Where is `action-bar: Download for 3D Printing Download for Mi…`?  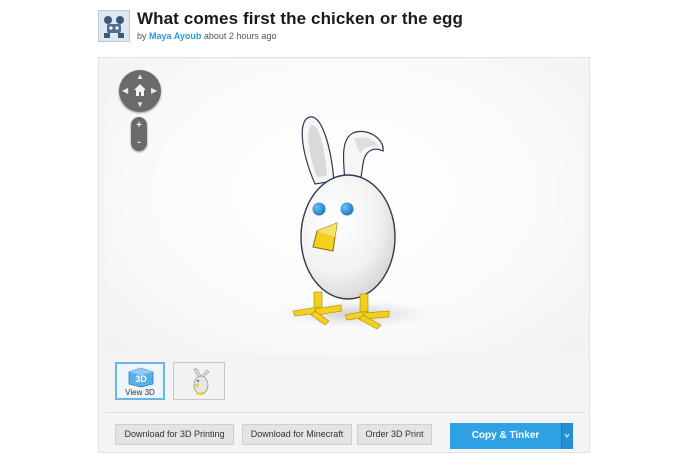 action-bar: Download for 3D Printing Download for Mi… is located at coordinates (345, 432).